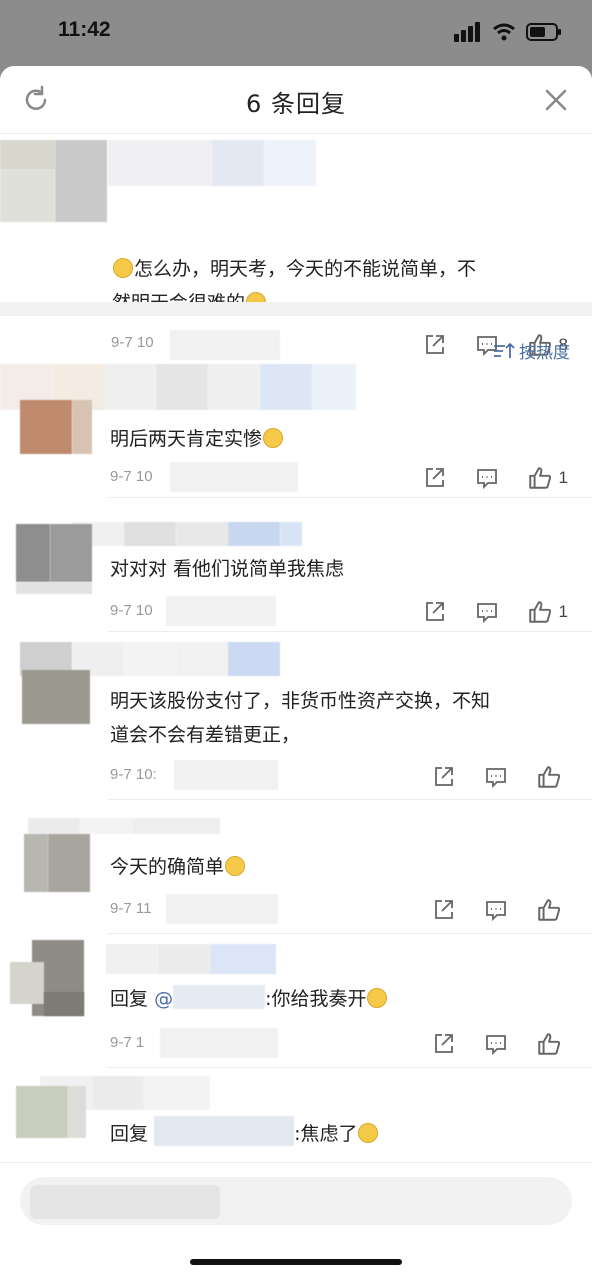  Describe the element at coordinates (296, 309) in the screenshot. I see `section-separator` at that location.